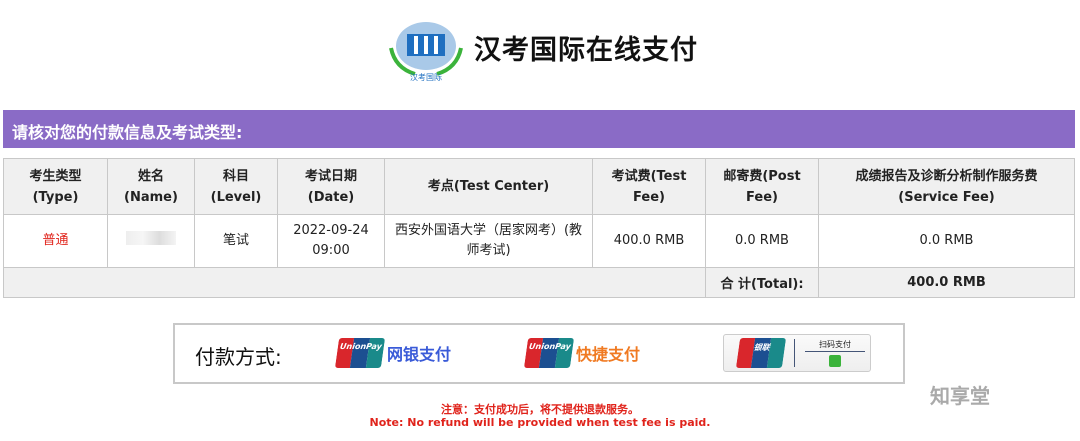  What do you see at coordinates (331, 241) in the screenshot?
I see `date-cell: 2022-09-24 09:00` at bounding box center [331, 241].